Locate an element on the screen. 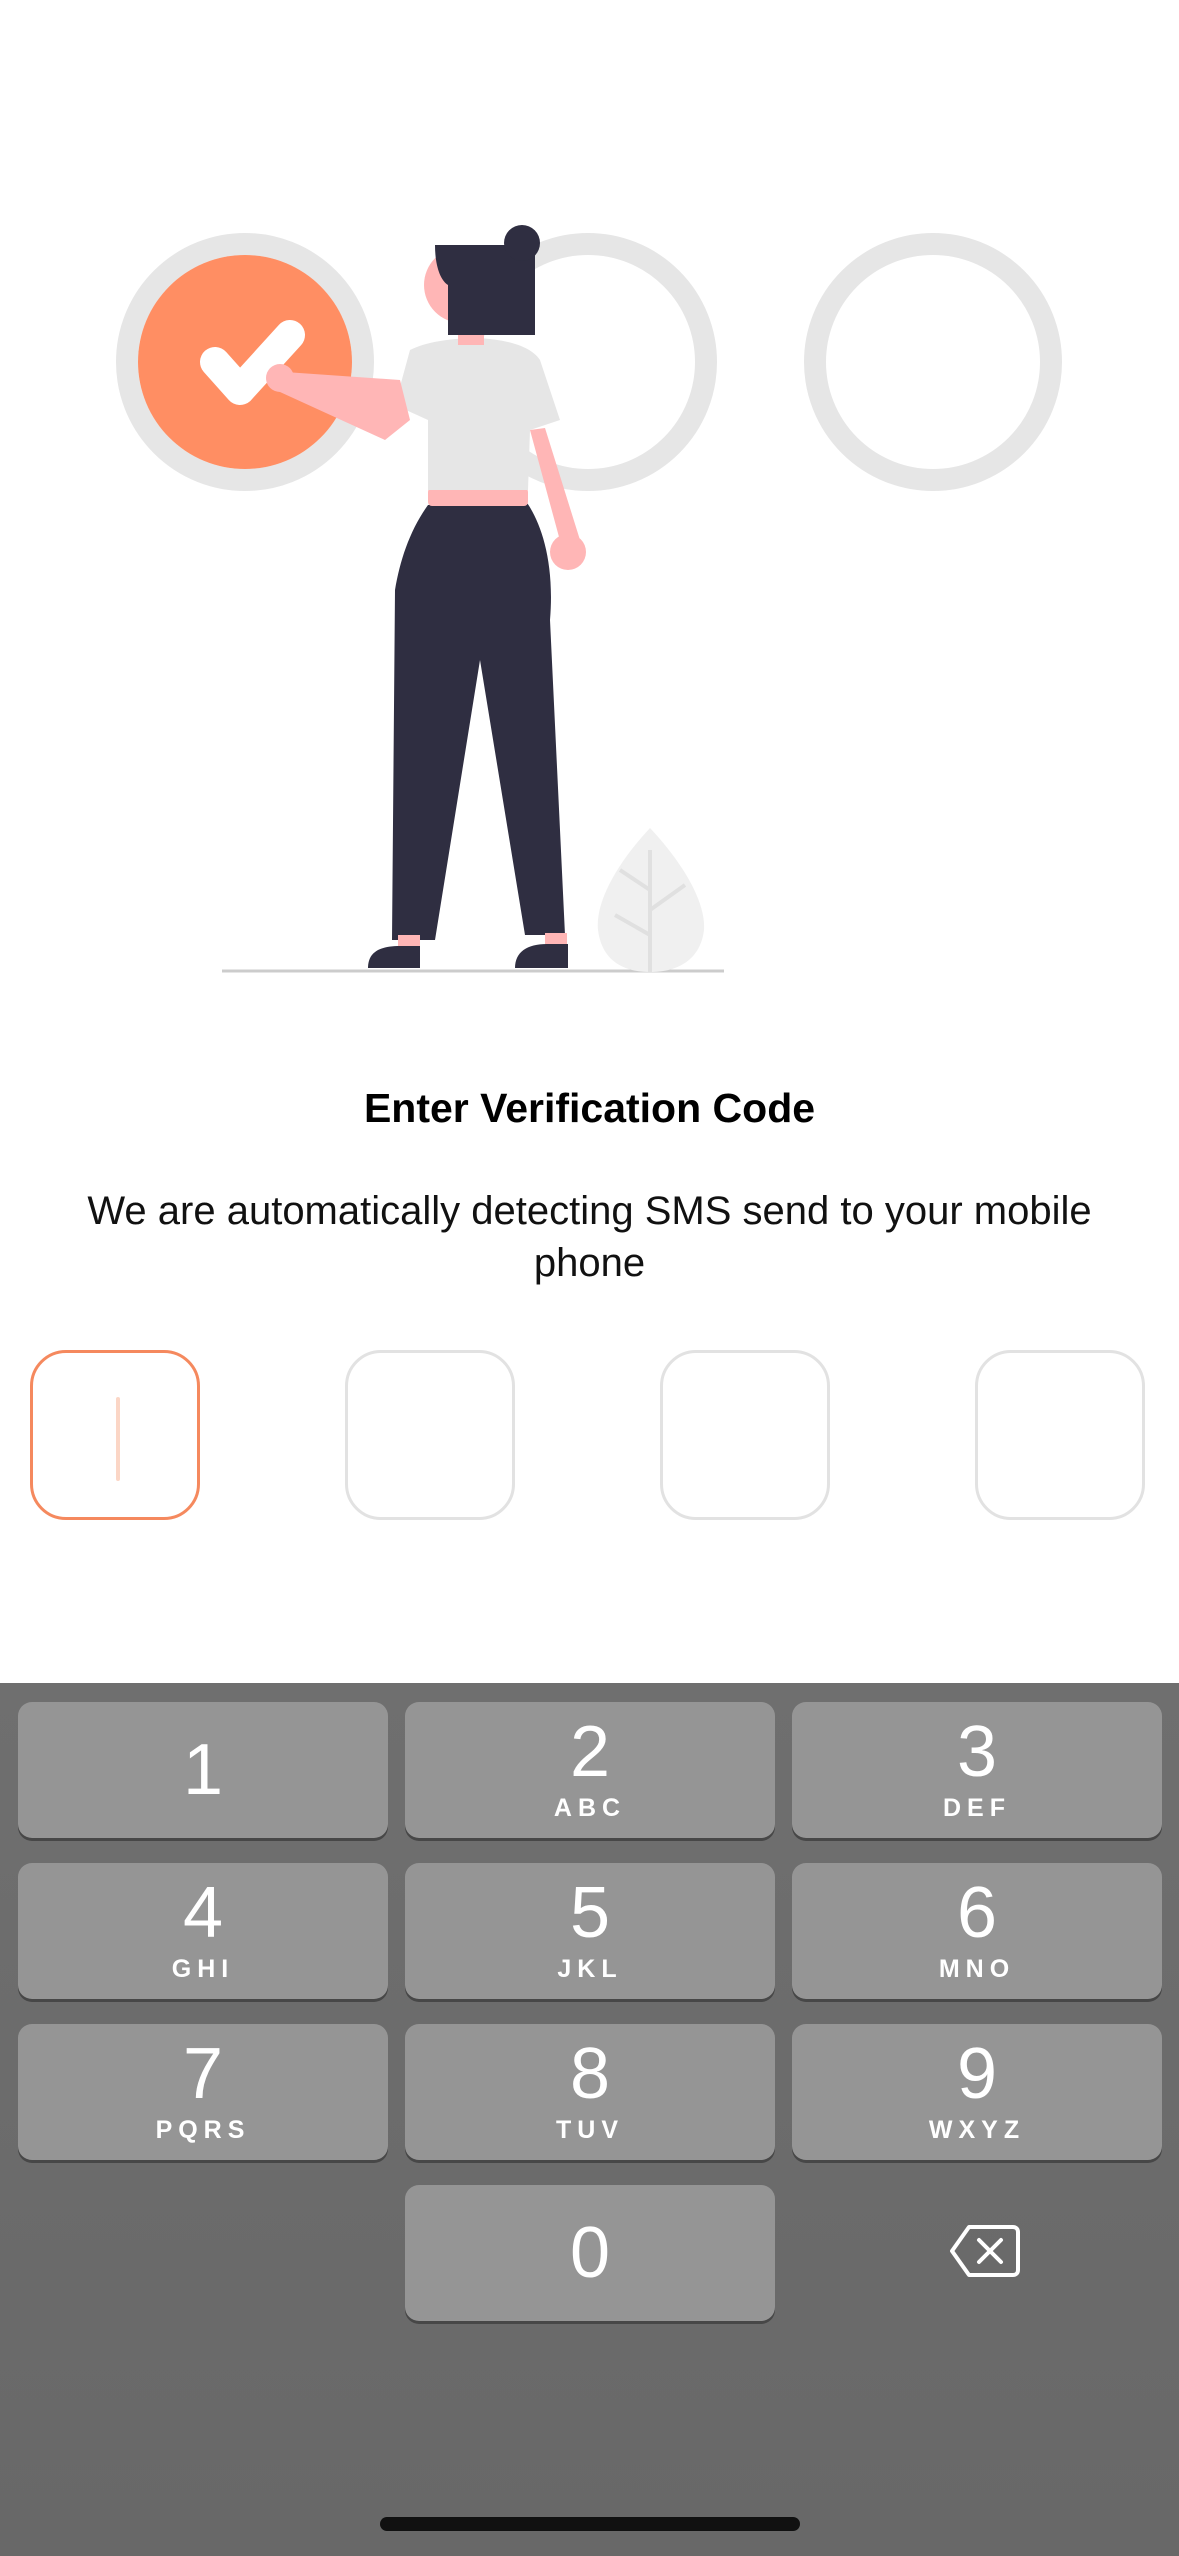 This screenshot has height=2556, width=1179. key-letters: GHI is located at coordinates (203, 1969).